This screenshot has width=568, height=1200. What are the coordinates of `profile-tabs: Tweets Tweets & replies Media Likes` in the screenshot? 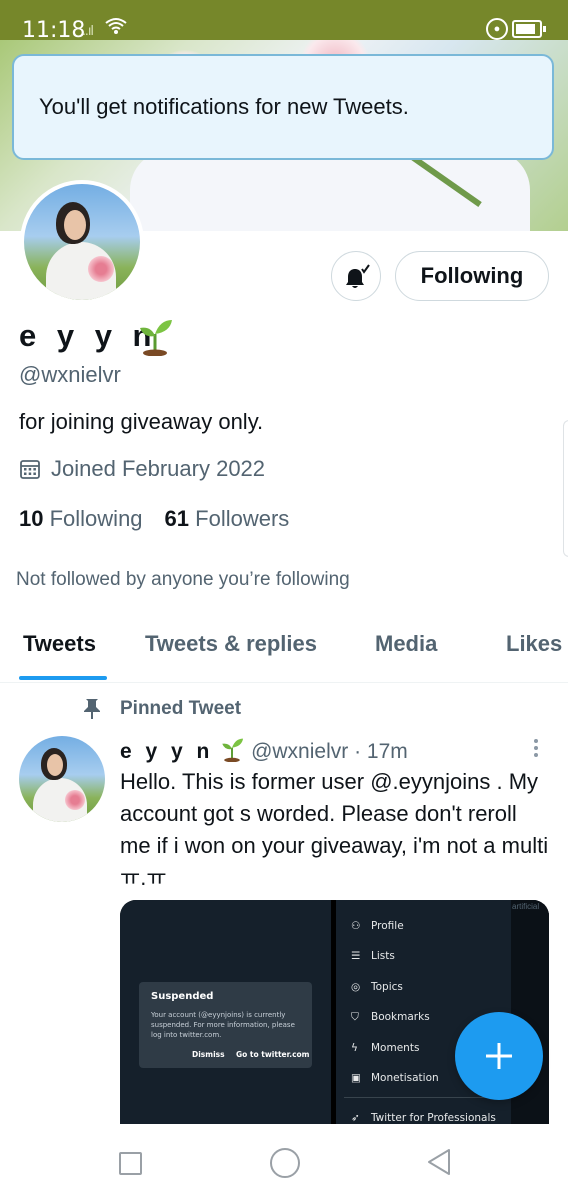 It's located at (284, 646).